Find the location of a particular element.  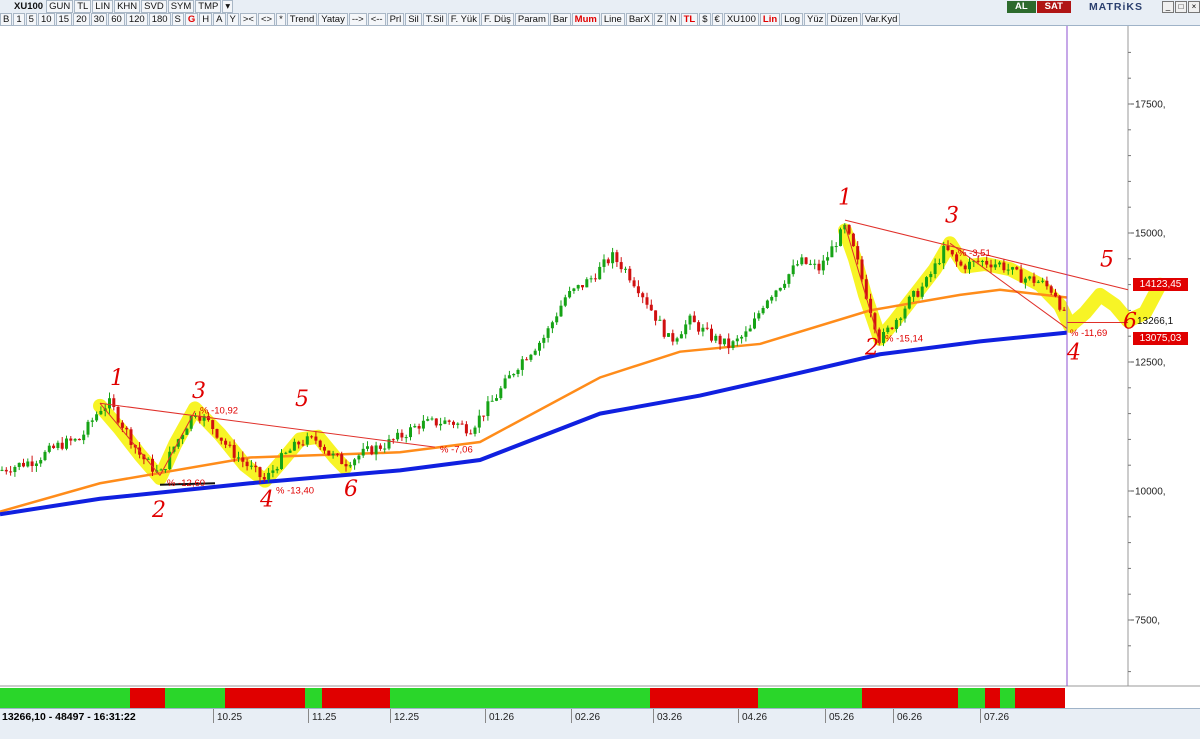

indicator-bar is located at coordinates (600, 698).